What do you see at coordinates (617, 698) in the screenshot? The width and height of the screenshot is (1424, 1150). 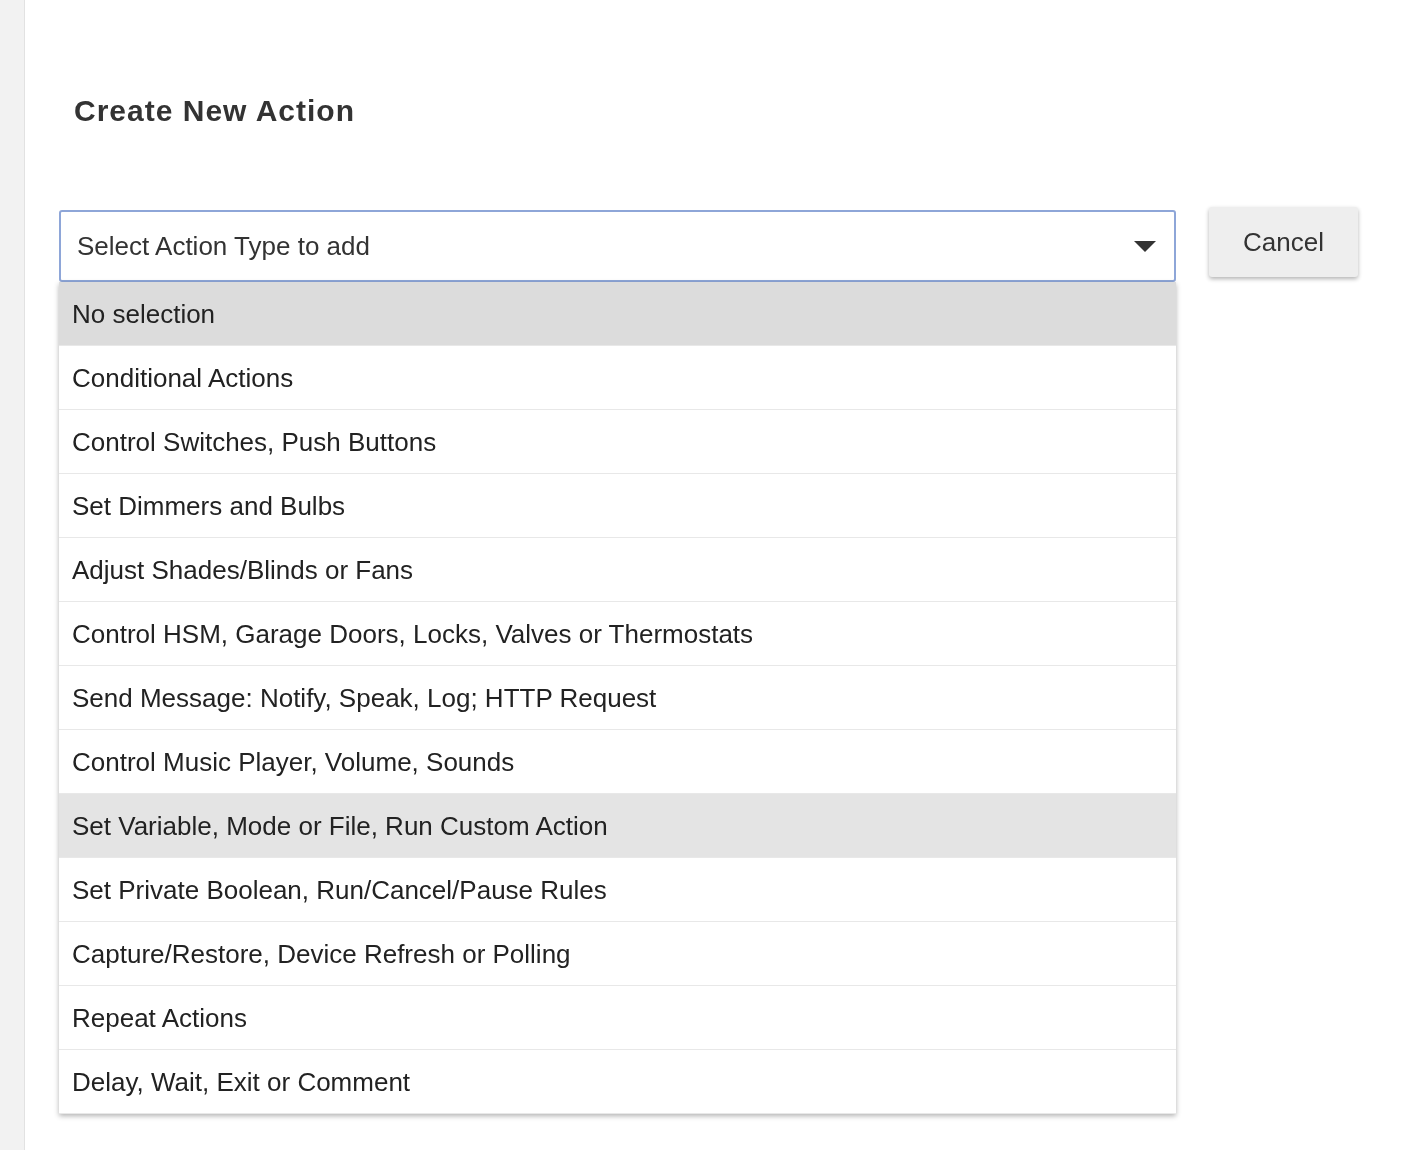 I see `dropdown-option: Send Message: Notify, Speak, Log; HTTP Request` at bounding box center [617, 698].